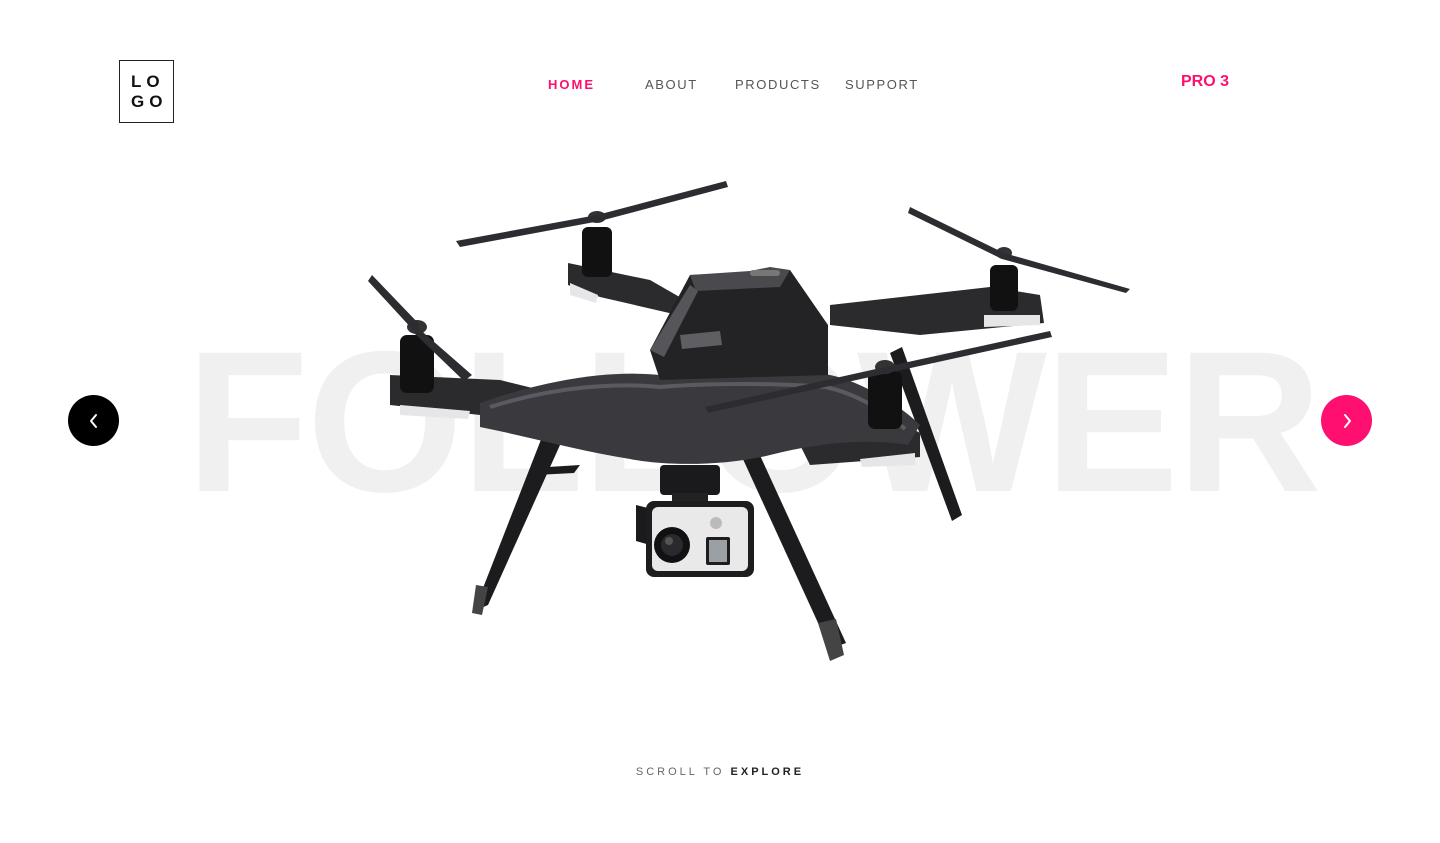 This screenshot has height=843, width=1440. I want to click on nav-item-about: ABOUT, so click(671, 84).